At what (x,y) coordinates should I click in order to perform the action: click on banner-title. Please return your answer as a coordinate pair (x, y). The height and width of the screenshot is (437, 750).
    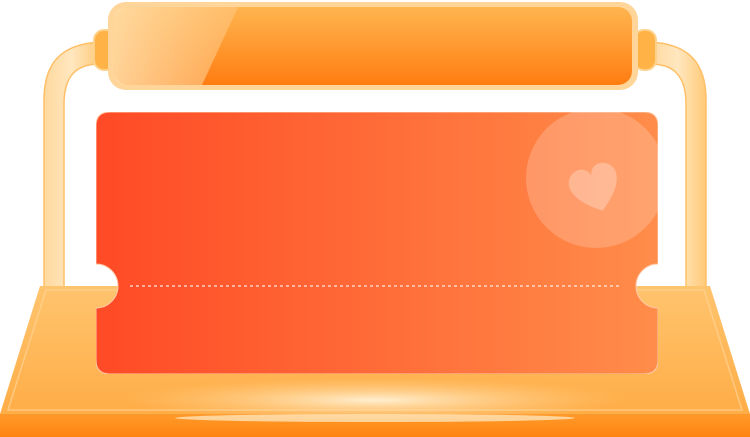
    Looking at the image, I should click on (373, 46).